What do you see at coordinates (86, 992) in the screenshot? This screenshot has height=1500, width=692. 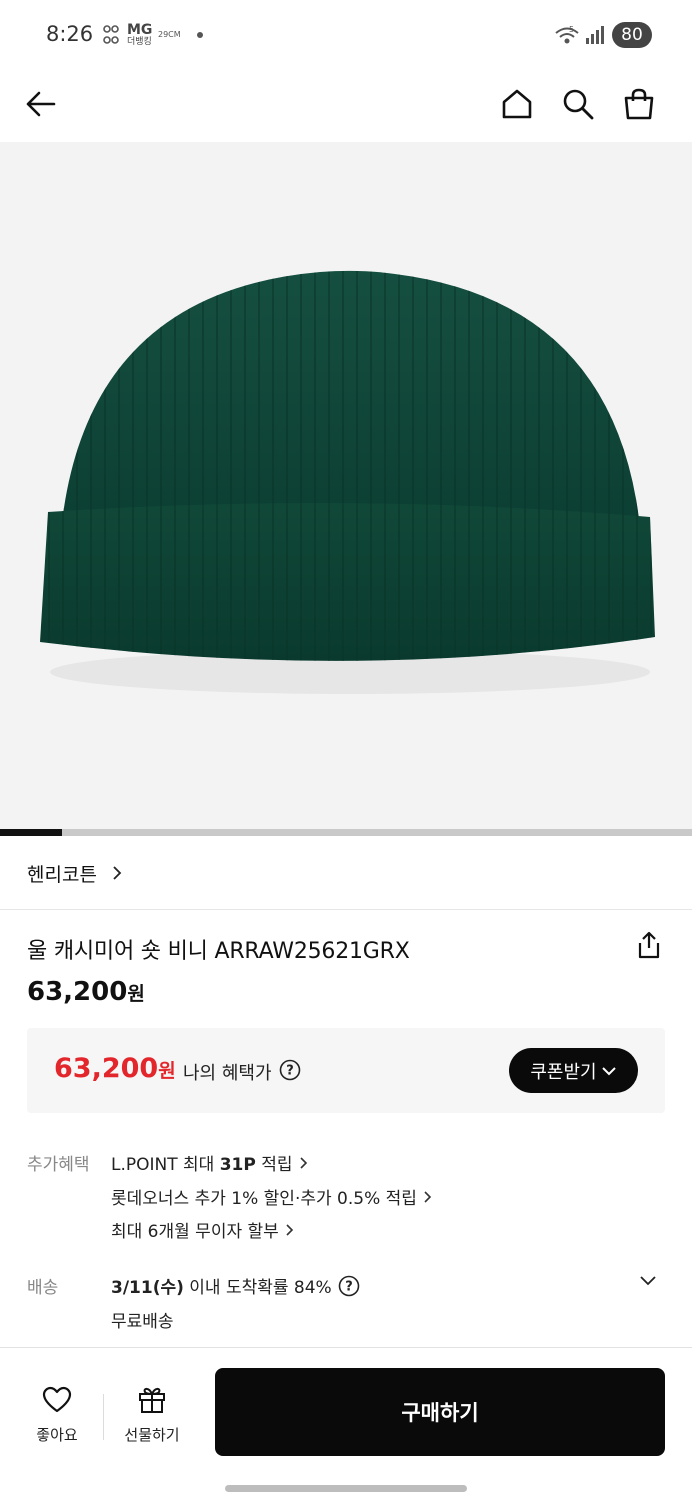 I see `product-price: 63,200원` at bounding box center [86, 992].